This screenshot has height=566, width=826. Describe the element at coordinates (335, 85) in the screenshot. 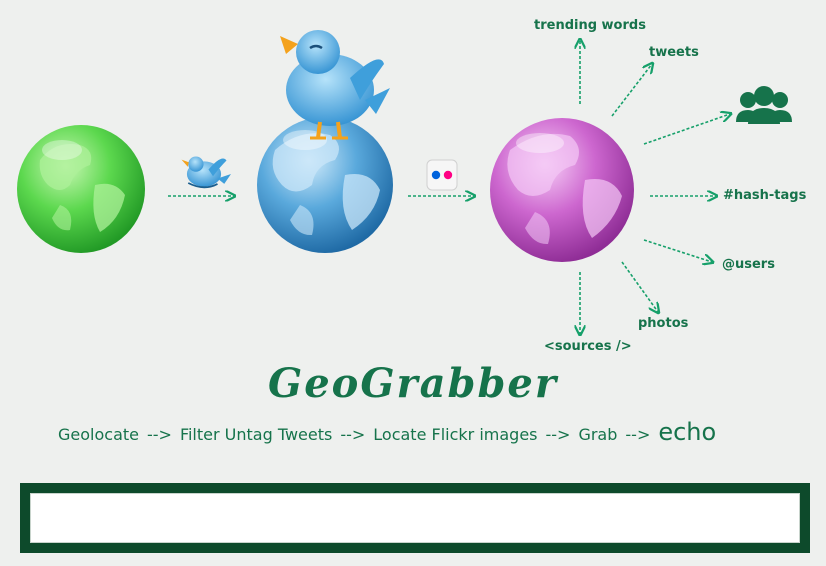

I see `twitter-bird-icon` at that location.